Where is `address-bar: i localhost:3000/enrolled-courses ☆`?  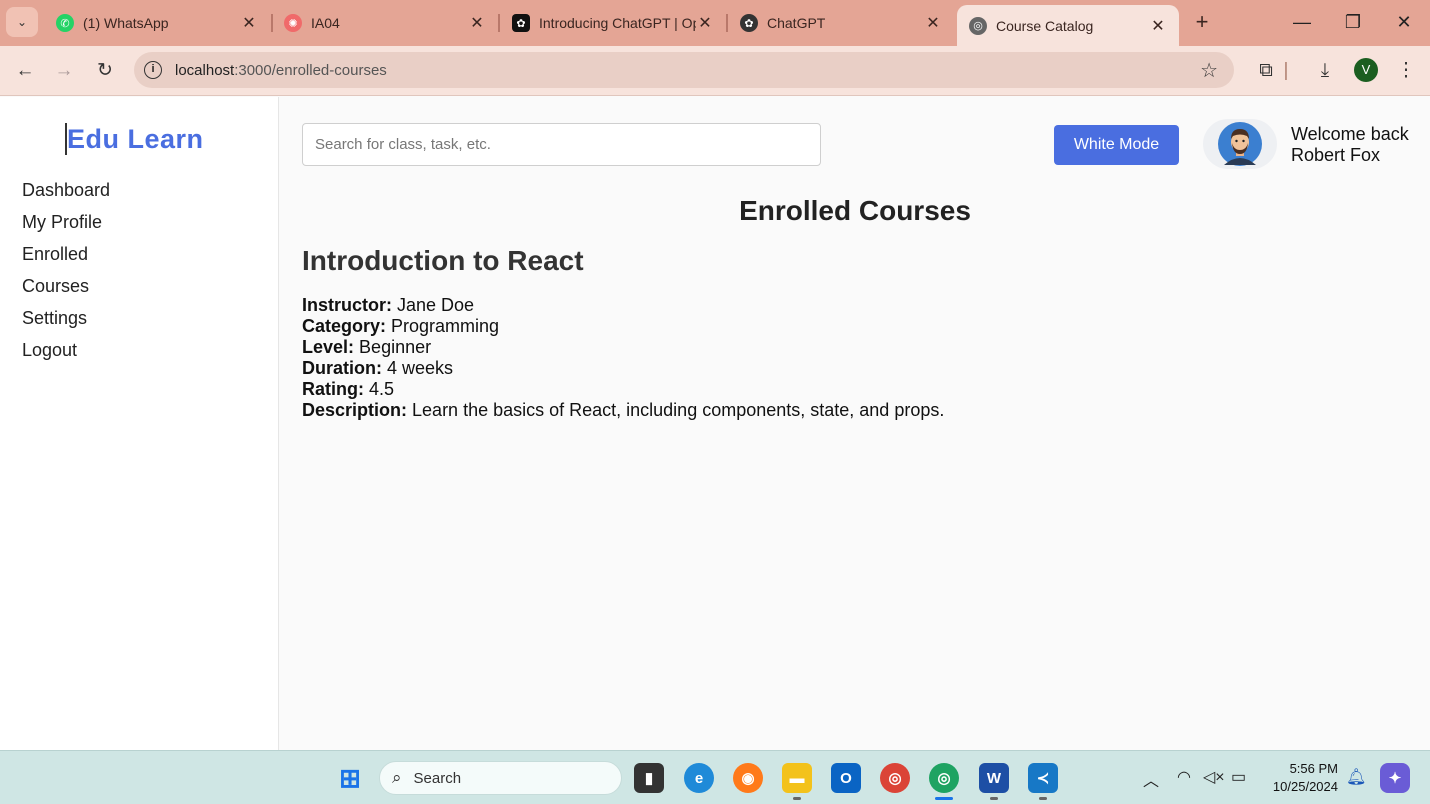 address-bar: i localhost:3000/enrolled-courses ☆ is located at coordinates (684, 70).